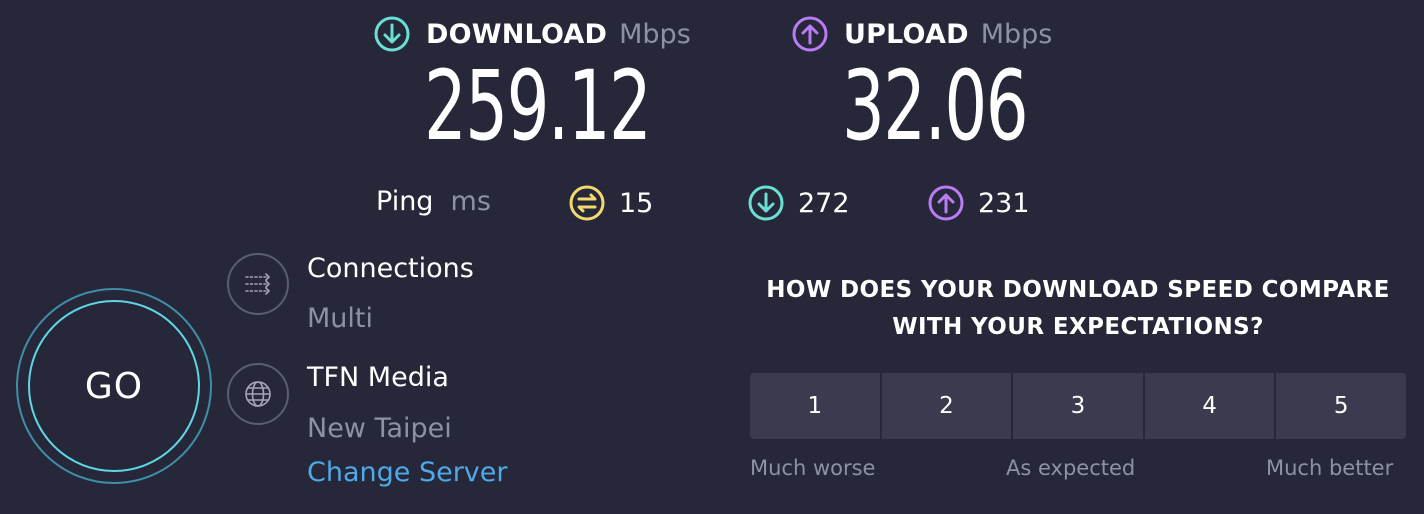 This screenshot has height=514, width=1424. Describe the element at coordinates (1071, 468) in the screenshot. I see `rating-caption-middle: As expected` at that location.